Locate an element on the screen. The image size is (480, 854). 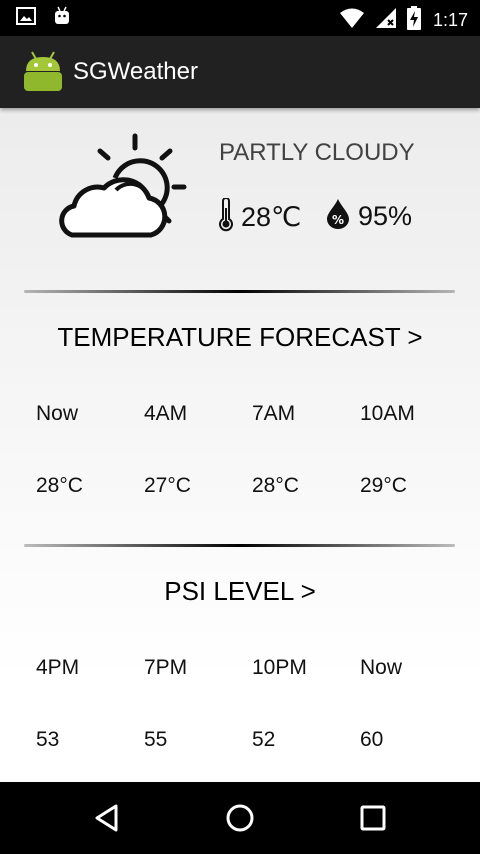
partly-cloudy-icon is located at coordinates (121, 188).